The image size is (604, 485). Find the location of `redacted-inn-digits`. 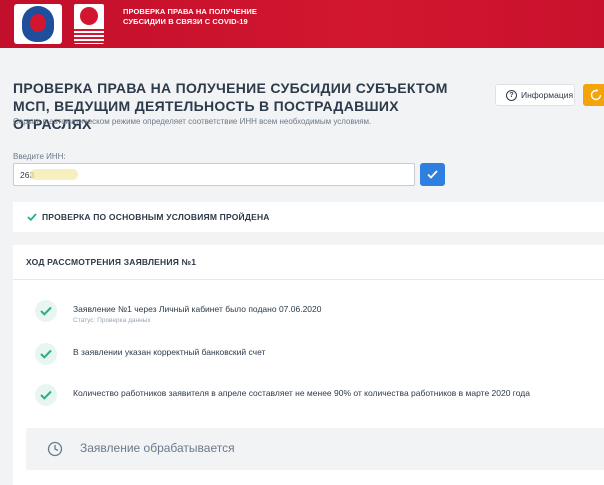

redacted-inn-digits is located at coordinates (54, 174).